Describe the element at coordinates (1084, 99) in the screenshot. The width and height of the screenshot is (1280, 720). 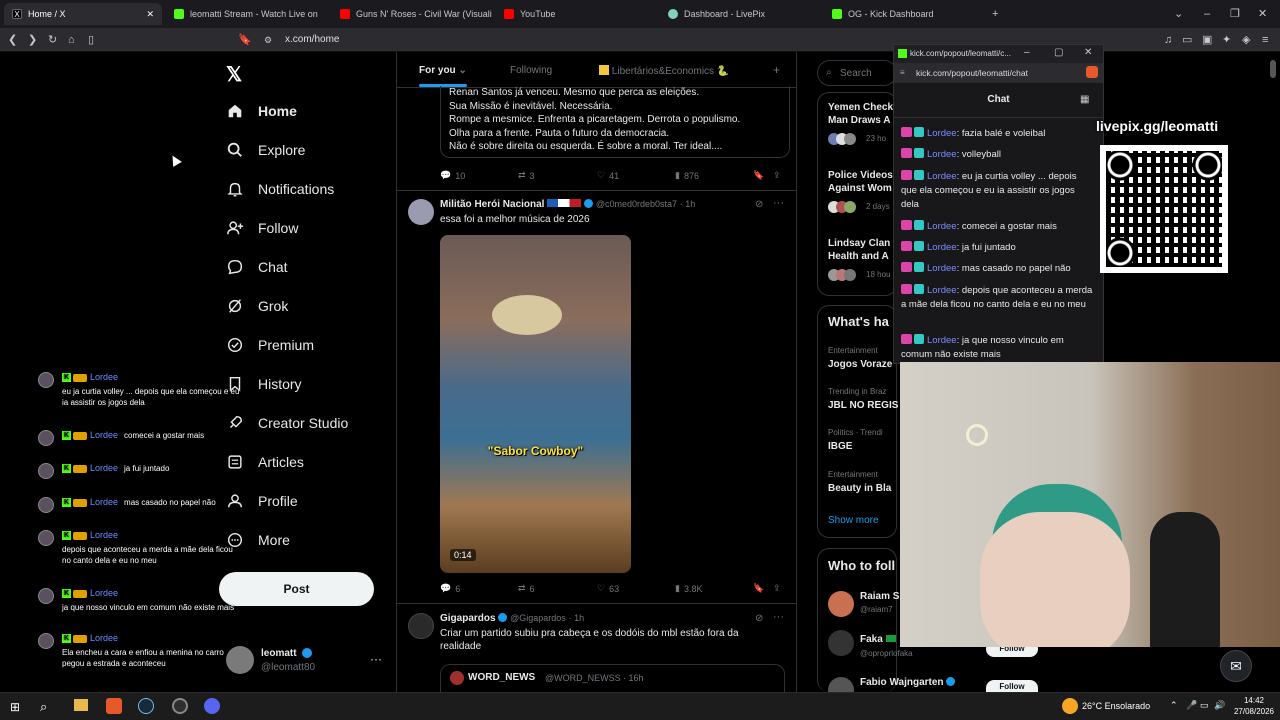
I see `gift-icon: ▦` at that location.